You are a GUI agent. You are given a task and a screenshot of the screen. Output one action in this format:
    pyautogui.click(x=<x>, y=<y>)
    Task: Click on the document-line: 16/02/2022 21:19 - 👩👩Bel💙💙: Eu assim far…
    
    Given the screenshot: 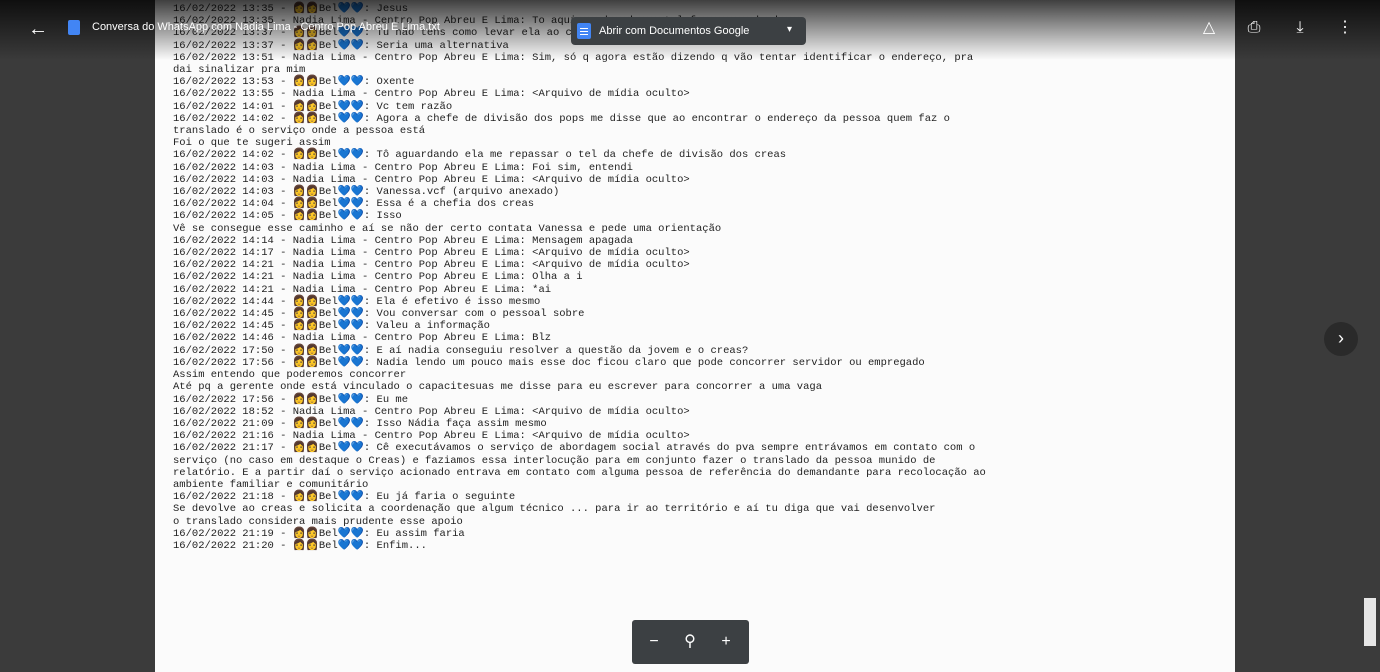 What is the action you would take?
    pyautogui.click(x=319, y=533)
    